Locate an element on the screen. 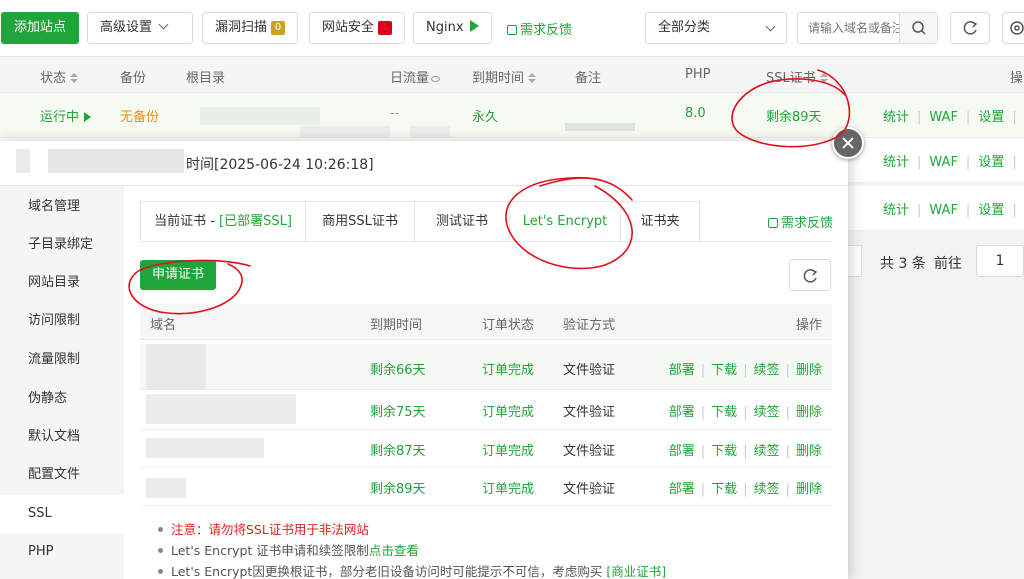 Image resolution: width=1024 pixels, height=579 pixels. site-table-header: 状态 备份 根目录 日流量 到期时间 备注 PHP SSL证书 操 is located at coordinates (512, 75).